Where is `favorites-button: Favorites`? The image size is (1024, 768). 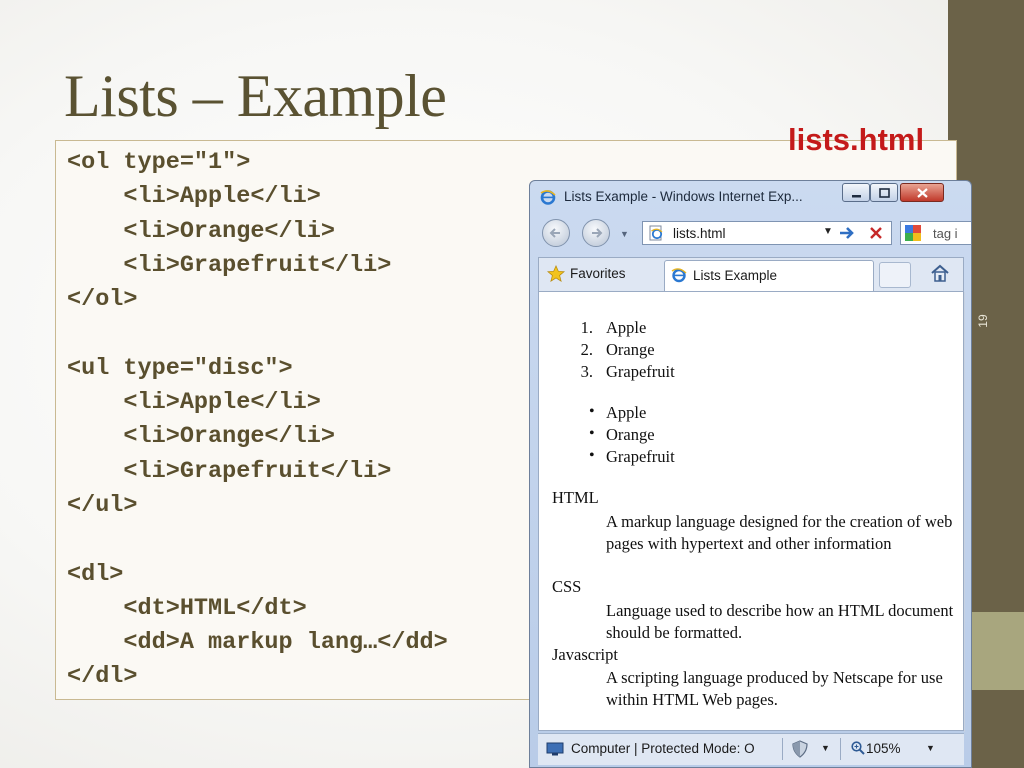
favorites-button: Favorites is located at coordinates (601, 274).